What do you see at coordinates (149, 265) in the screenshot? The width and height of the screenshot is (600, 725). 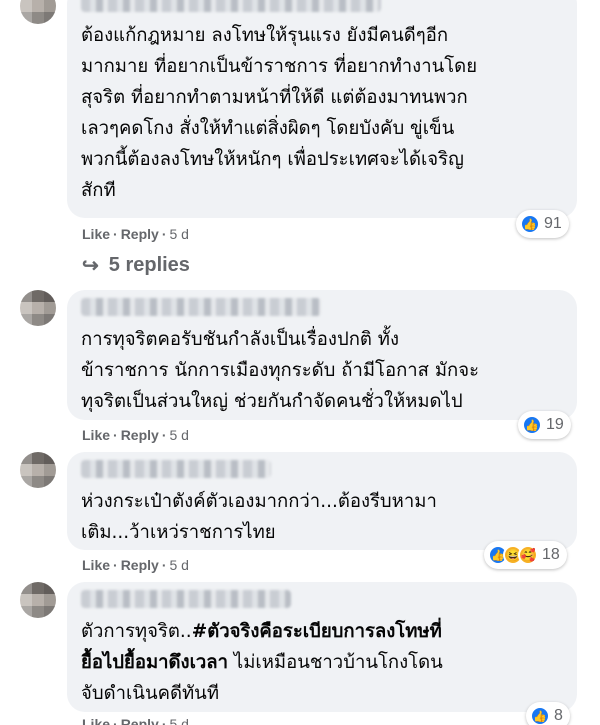 I see `replies-label: 5 replies` at bounding box center [149, 265].